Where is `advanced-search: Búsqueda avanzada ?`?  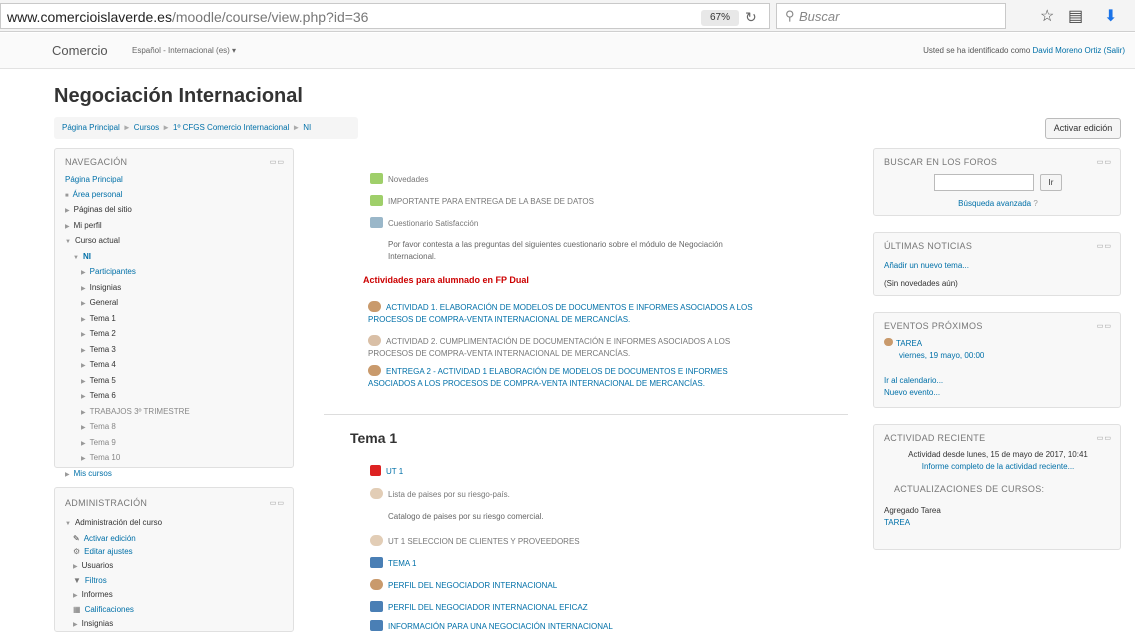
advanced-search: Búsqueda avanzada ? is located at coordinates (998, 204).